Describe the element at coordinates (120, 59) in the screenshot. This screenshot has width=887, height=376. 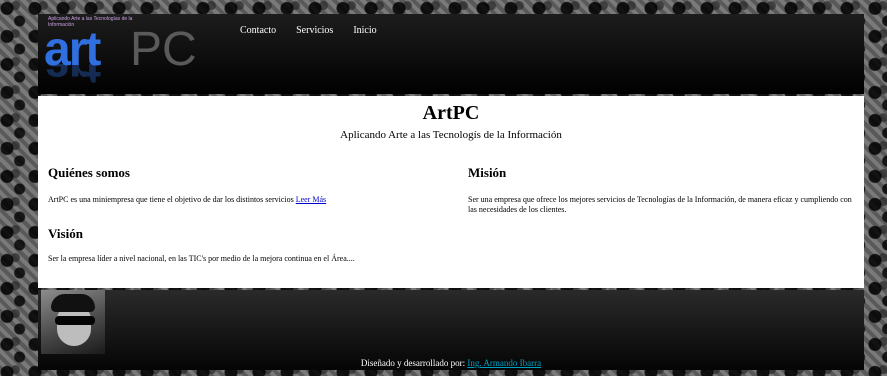
I see `site-logo: art PC art` at that location.